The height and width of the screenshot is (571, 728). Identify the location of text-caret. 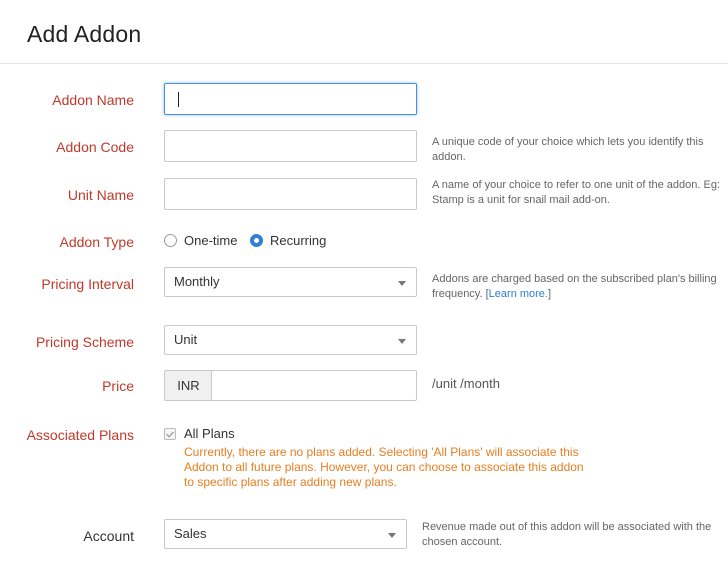
(178, 99).